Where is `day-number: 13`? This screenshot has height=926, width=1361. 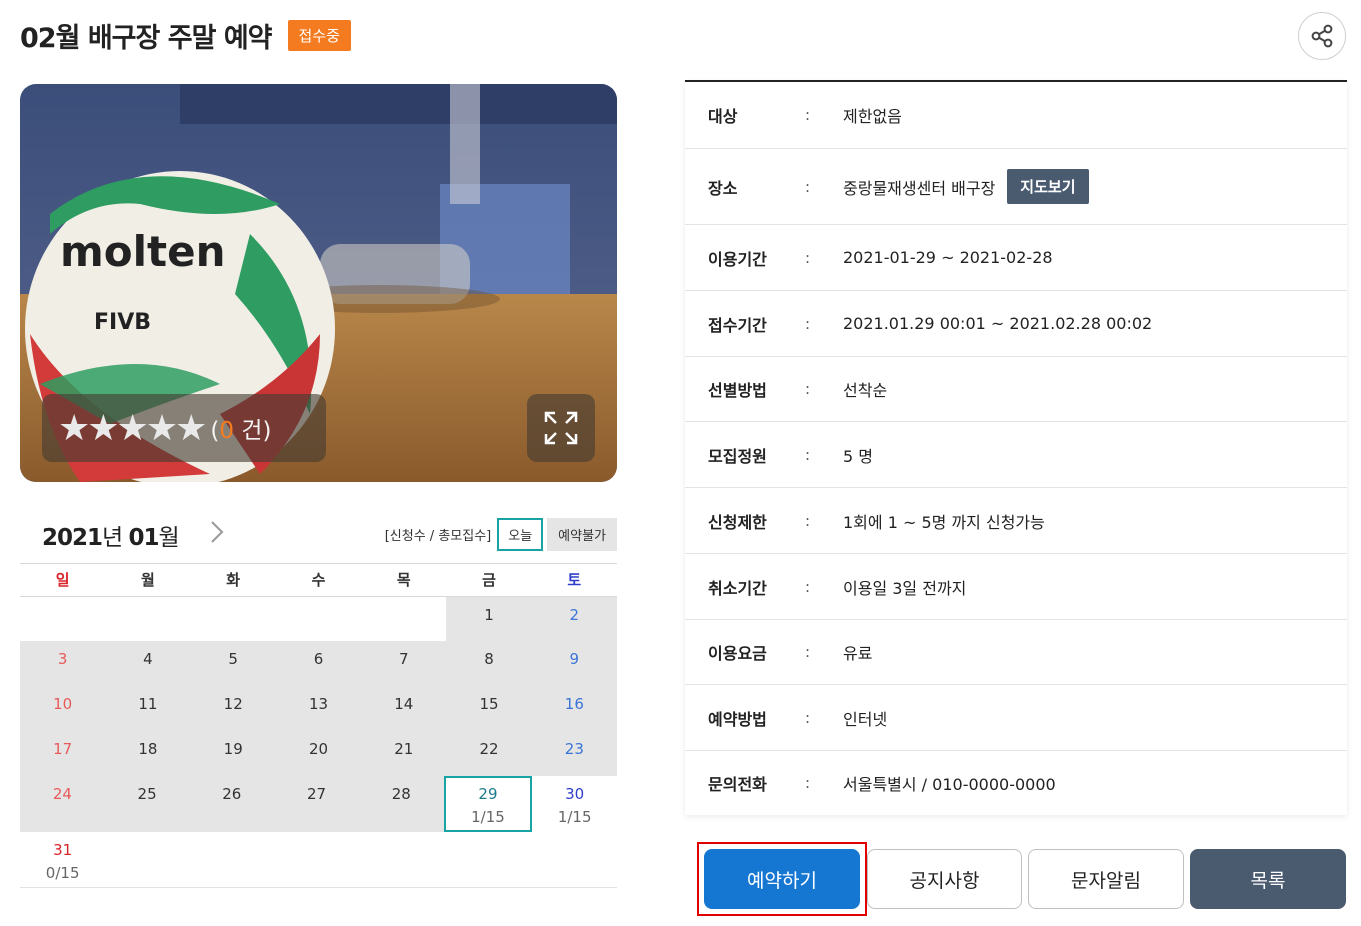
day-number: 13 is located at coordinates (318, 704).